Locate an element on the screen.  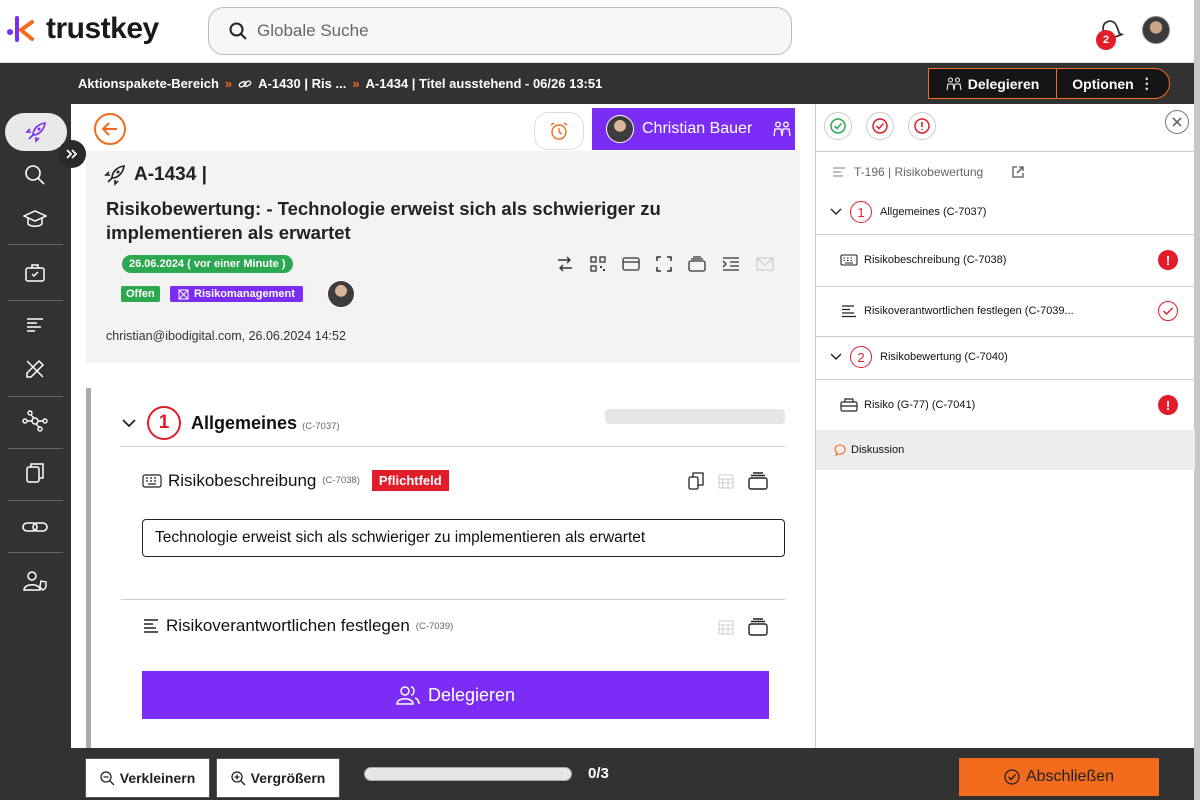
header-actions: Delegieren Optionen ⋮ is located at coordinates (1049, 83).